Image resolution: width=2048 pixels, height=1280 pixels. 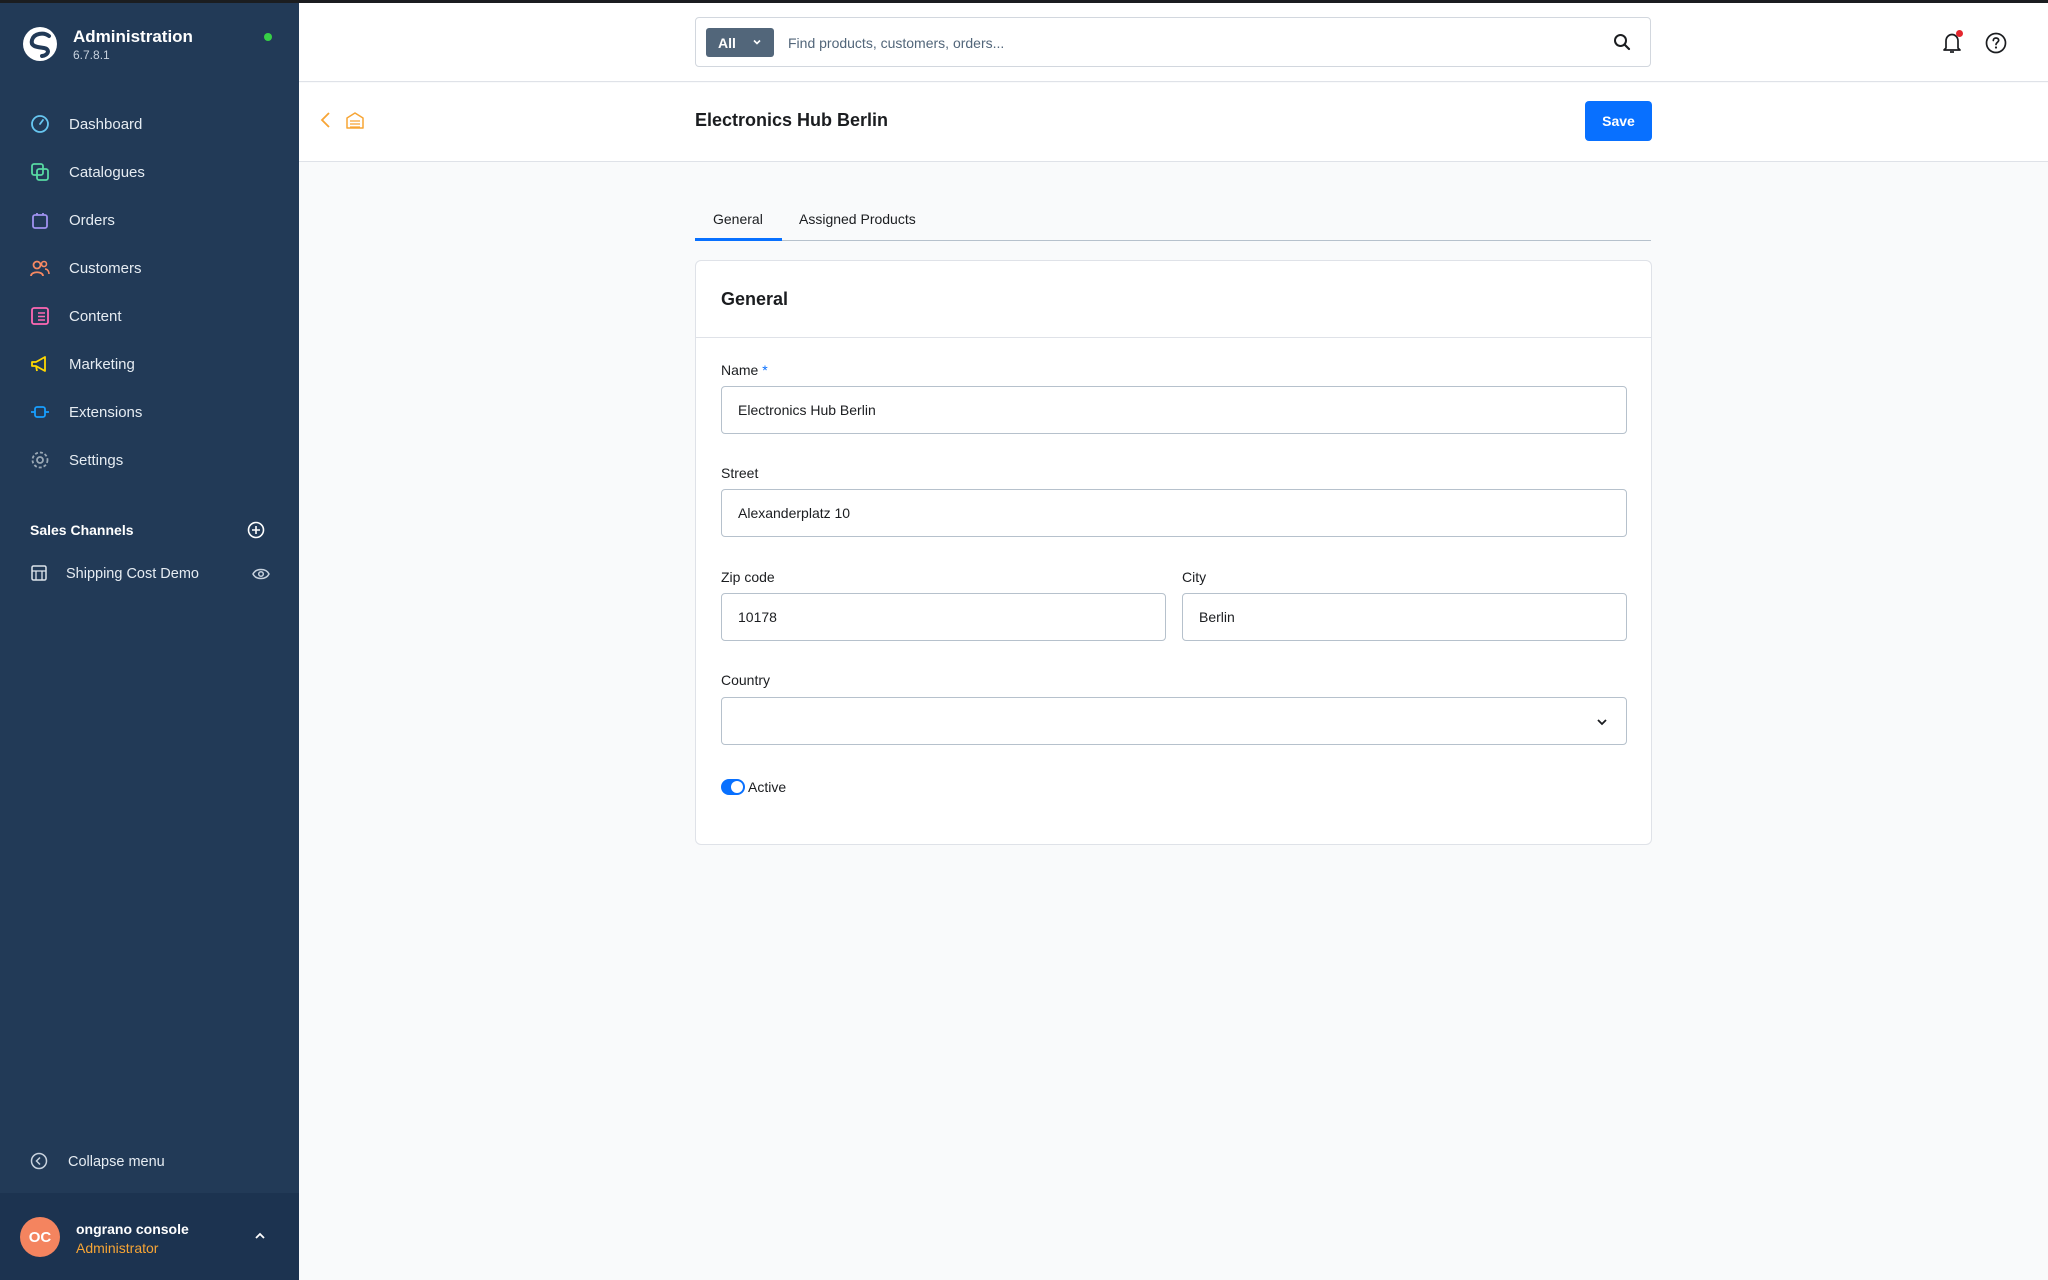 What do you see at coordinates (740, 370) in the screenshot?
I see `name-label-text: Name` at bounding box center [740, 370].